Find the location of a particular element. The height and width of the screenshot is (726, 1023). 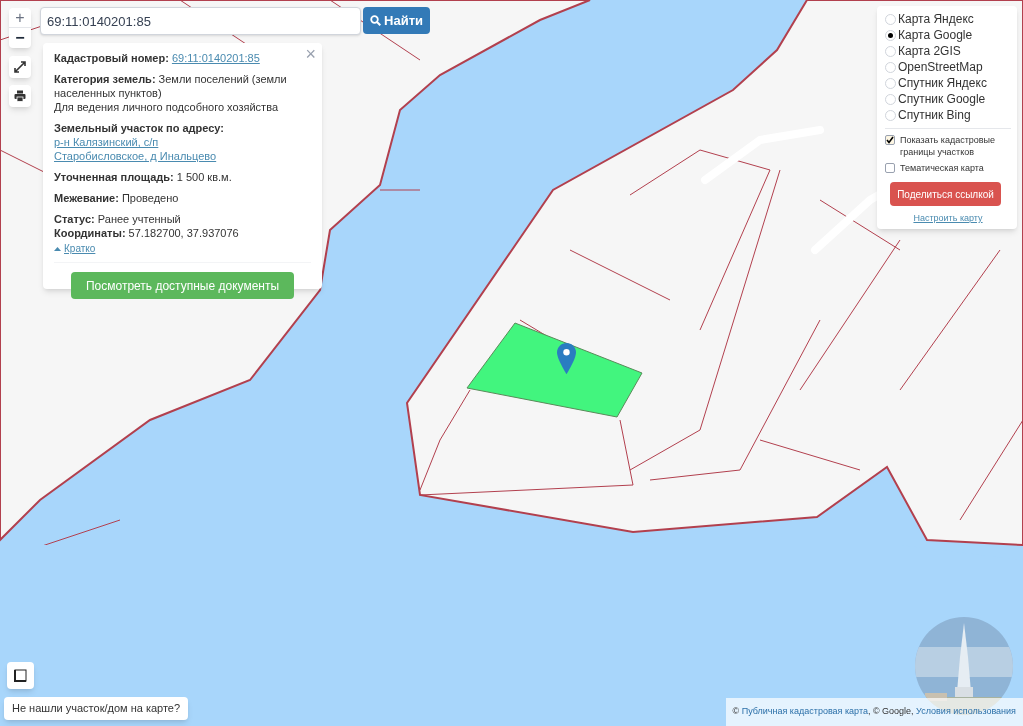

field-text: Статус: Ранее учтенный is located at coordinates (118, 219).